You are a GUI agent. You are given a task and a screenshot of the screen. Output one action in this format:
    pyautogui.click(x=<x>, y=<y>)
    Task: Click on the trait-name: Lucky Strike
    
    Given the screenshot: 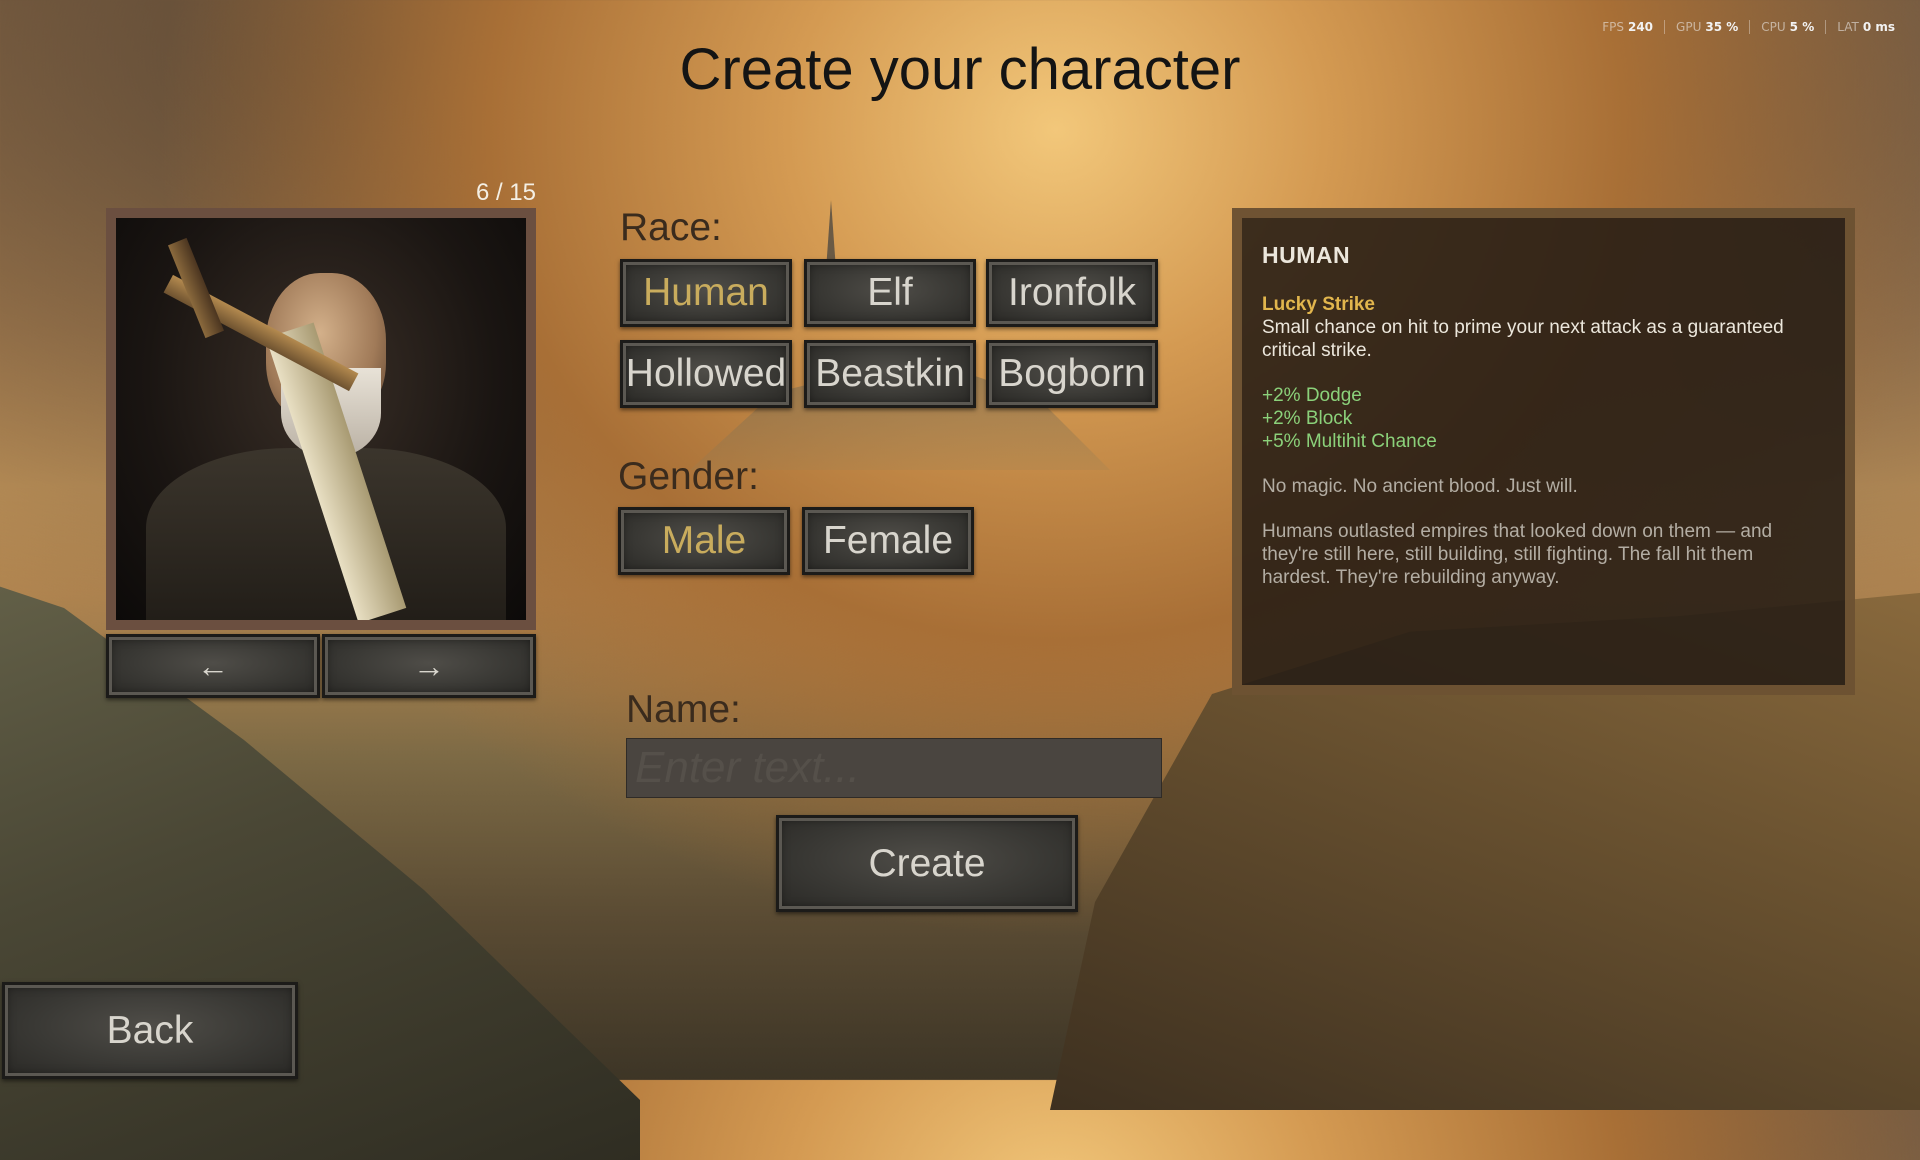 What is the action you would take?
    pyautogui.click(x=1318, y=304)
    